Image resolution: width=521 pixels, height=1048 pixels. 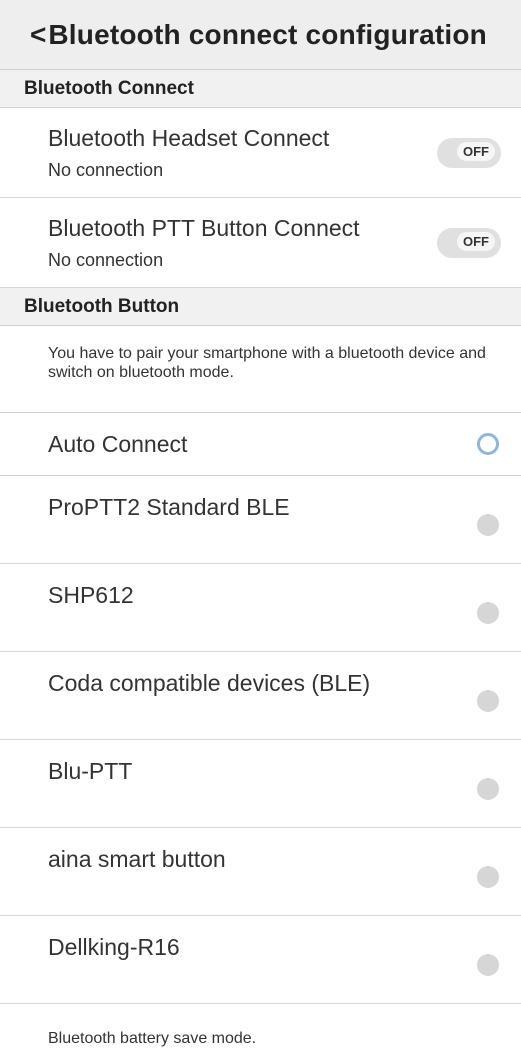 I want to click on headset-connect-toggle: OFF, so click(x=469, y=152).